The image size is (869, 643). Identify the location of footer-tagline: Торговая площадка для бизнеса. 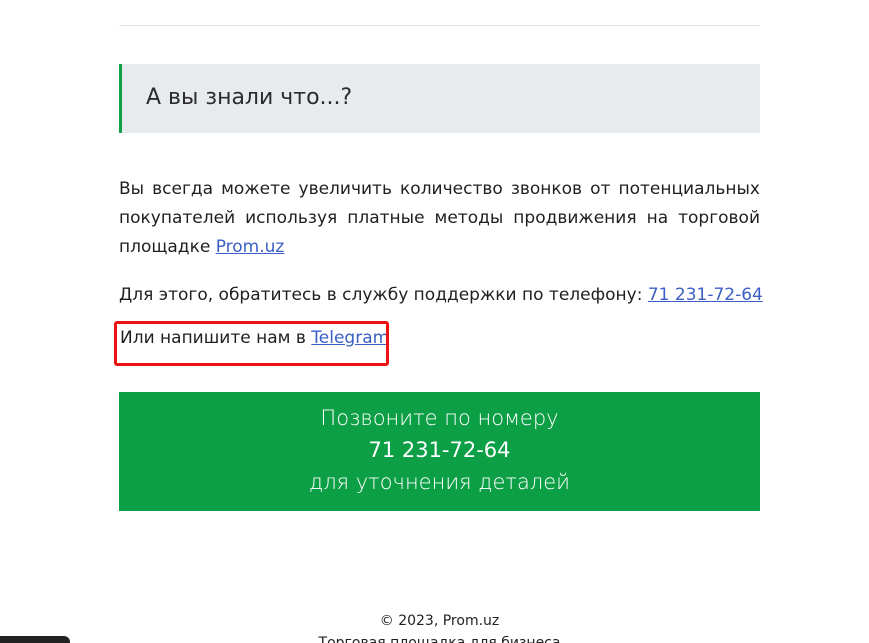
(439, 639).